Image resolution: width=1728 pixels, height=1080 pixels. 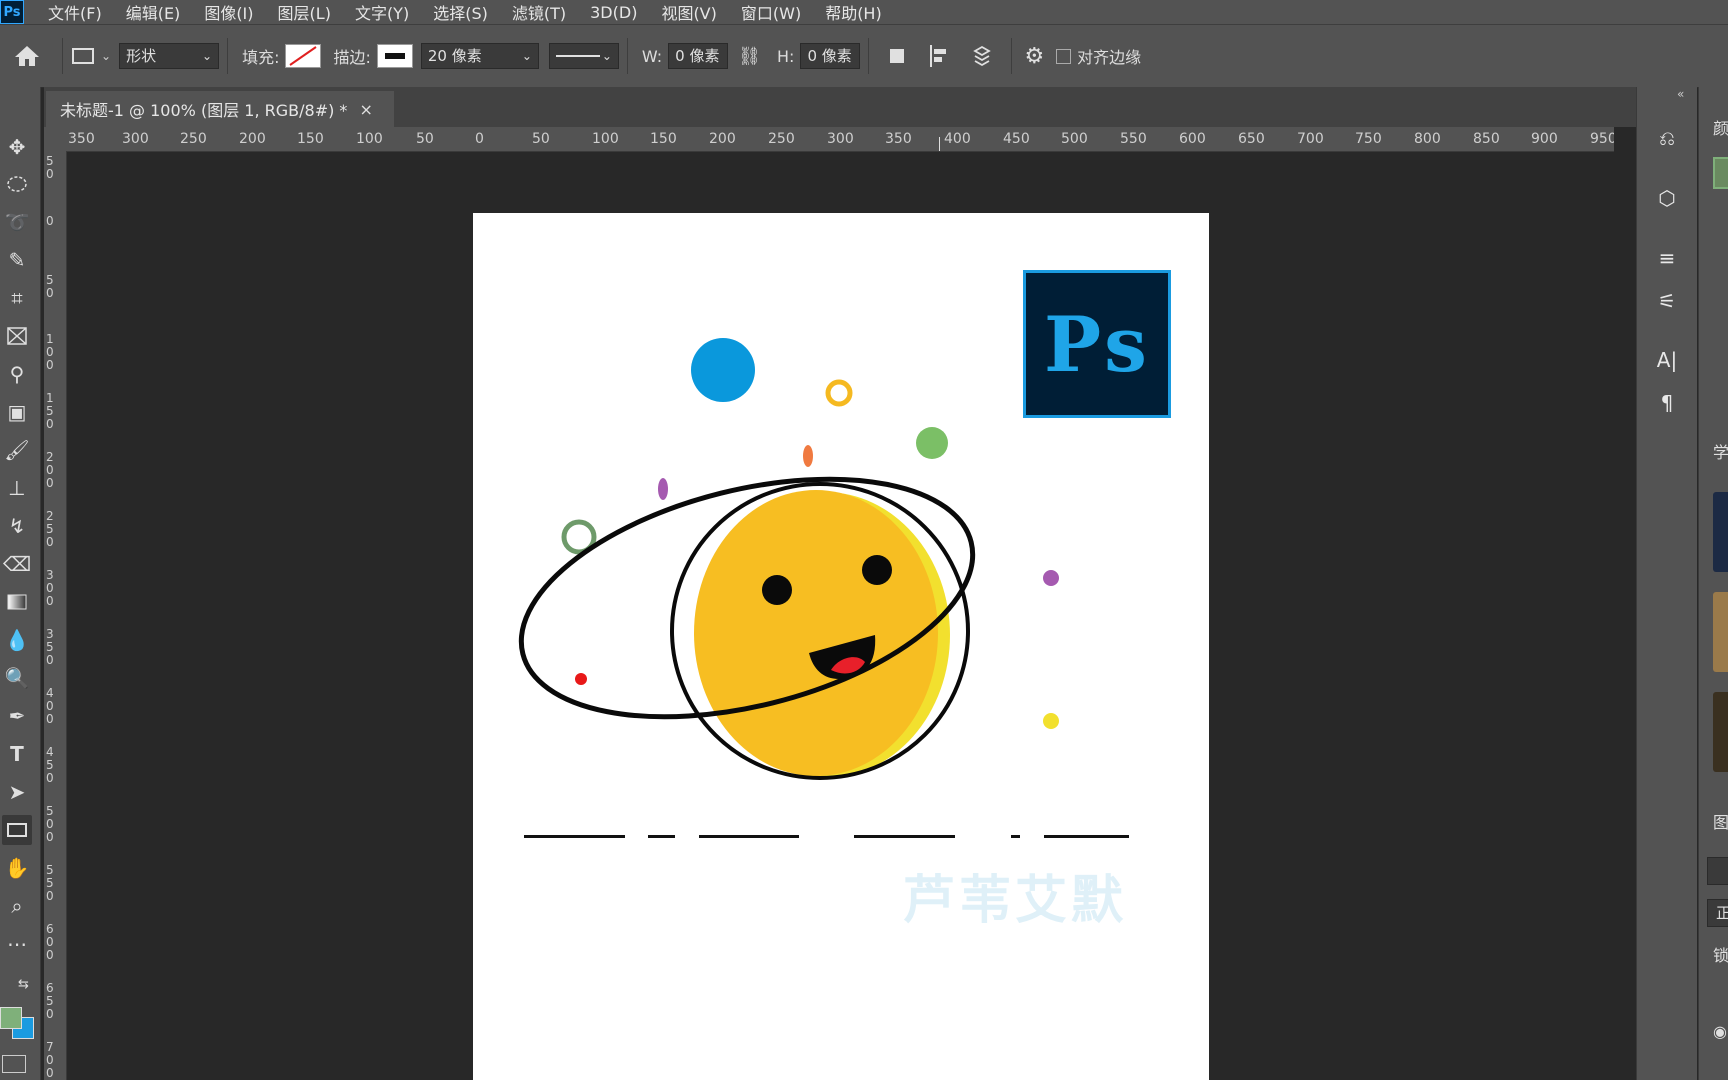 What do you see at coordinates (982, 56) in the screenshot?
I see `path-arrangement-icon` at bounding box center [982, 56].